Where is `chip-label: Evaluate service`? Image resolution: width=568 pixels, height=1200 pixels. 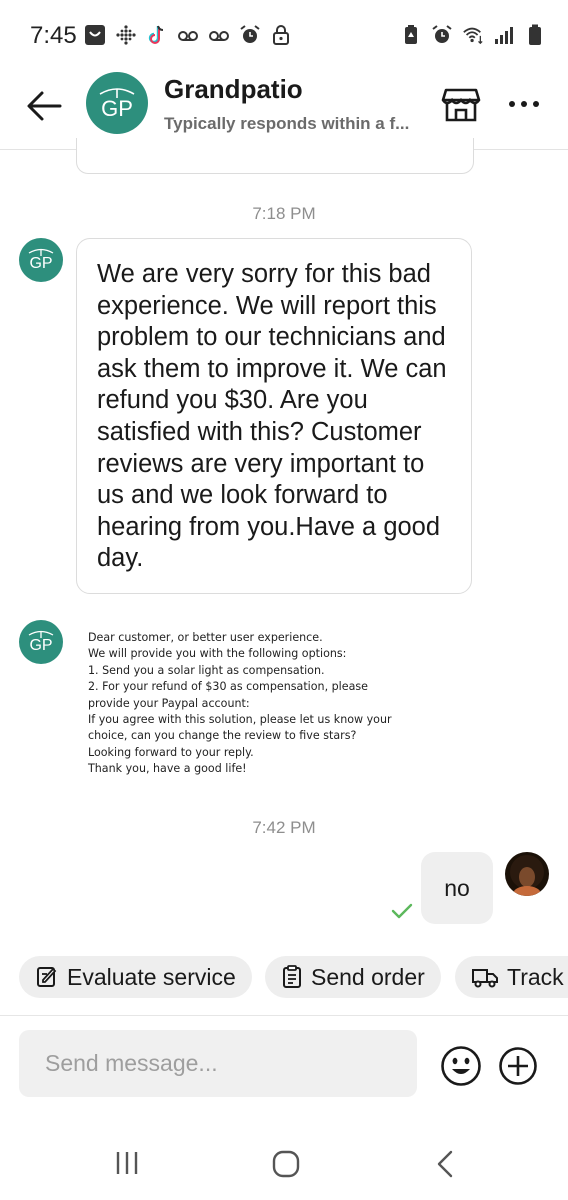 chip-label: Evaluate service is located at coordinates (151, 976).